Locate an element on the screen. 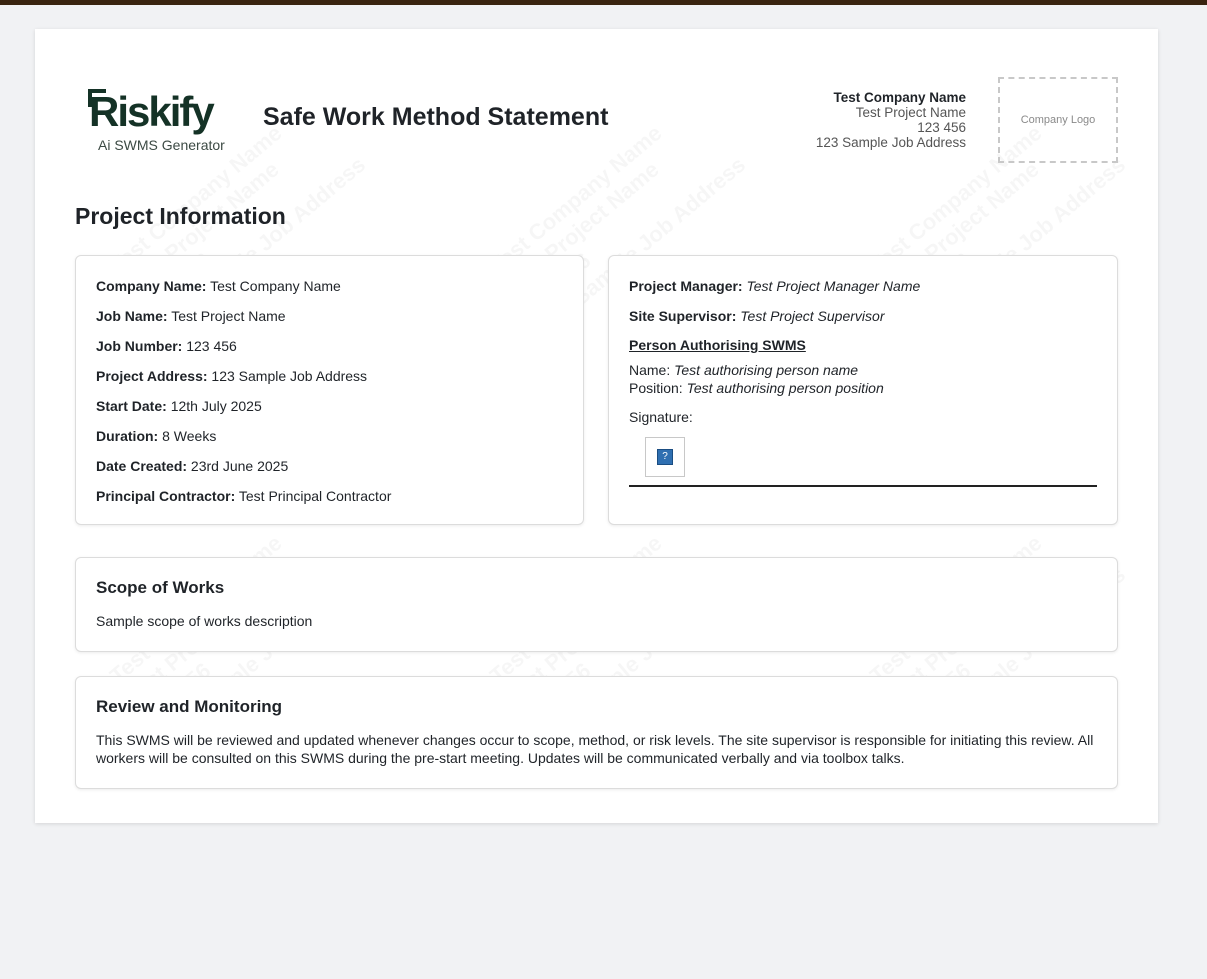  logo-subtitle: Ai SWMS Generator is located at coordinates (161, 145).